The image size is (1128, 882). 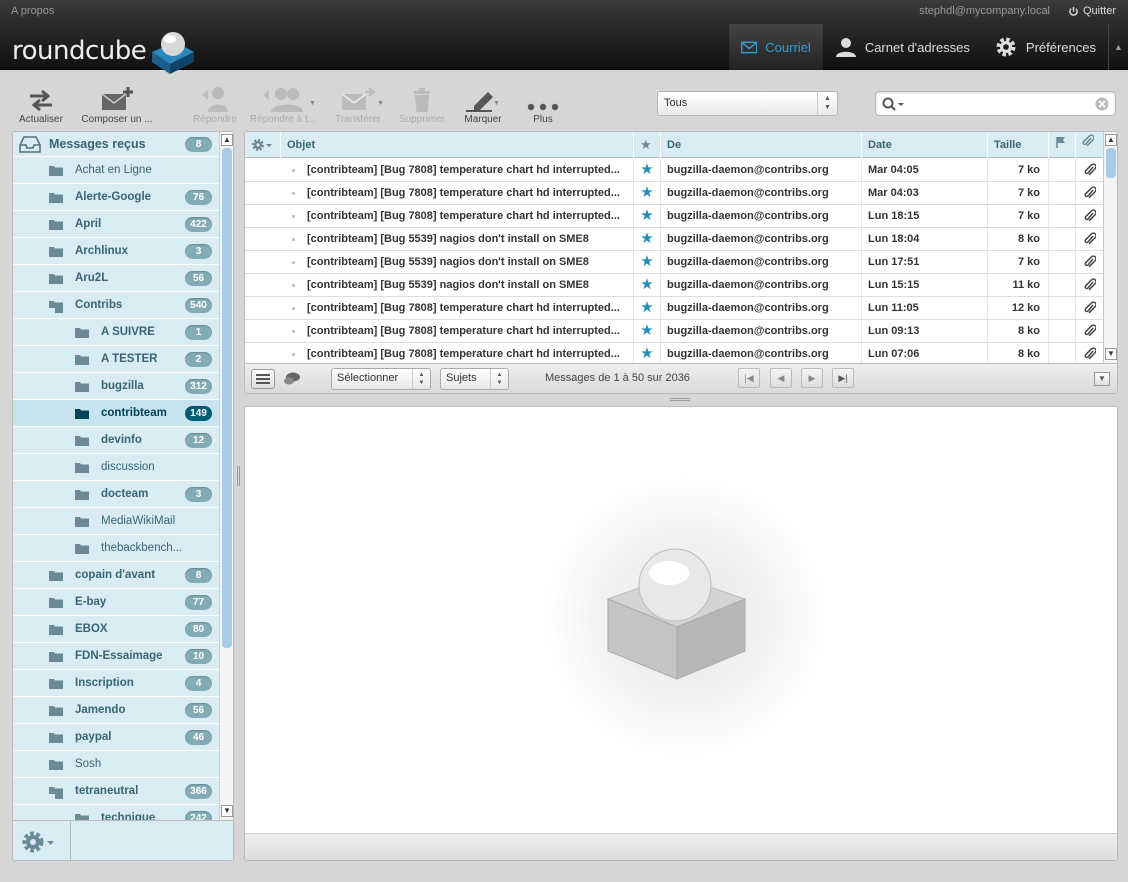 I want to click on nav-contacts: Carnet d'adresses, so click(x=902, y=47).